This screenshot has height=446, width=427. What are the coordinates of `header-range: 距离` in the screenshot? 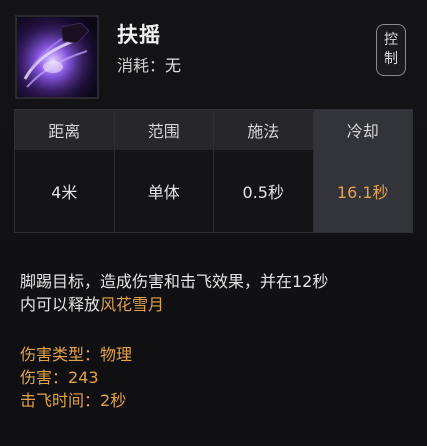 It's located at (65, 130).